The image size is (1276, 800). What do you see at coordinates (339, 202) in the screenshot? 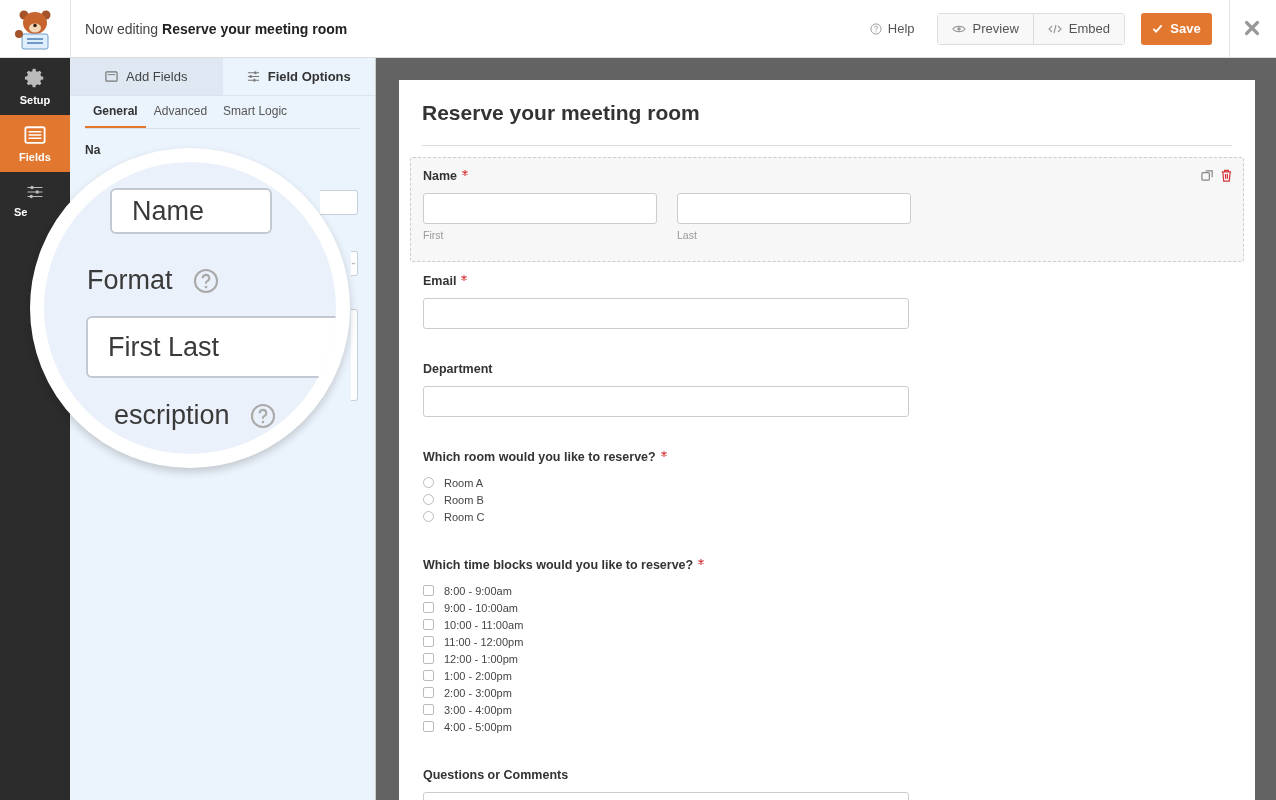
I see `label-input` at bounding box center [339, 202].